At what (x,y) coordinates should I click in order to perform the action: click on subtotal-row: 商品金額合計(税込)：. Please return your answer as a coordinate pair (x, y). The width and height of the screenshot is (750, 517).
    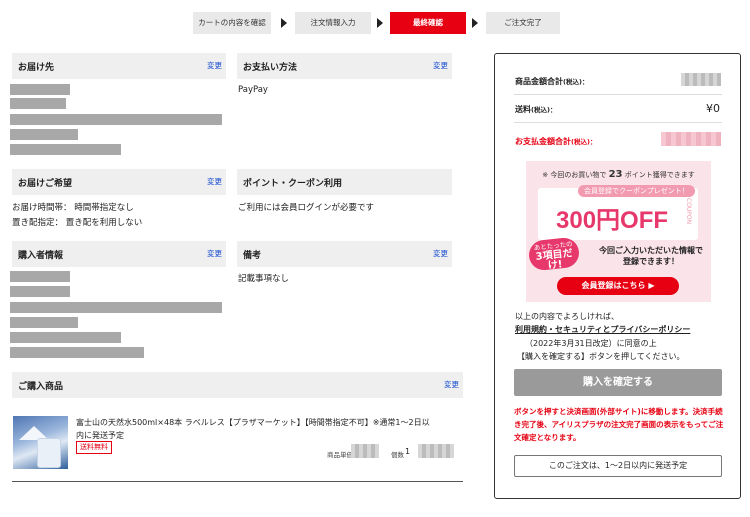
    Looking at the image, I should click on (551, 81).